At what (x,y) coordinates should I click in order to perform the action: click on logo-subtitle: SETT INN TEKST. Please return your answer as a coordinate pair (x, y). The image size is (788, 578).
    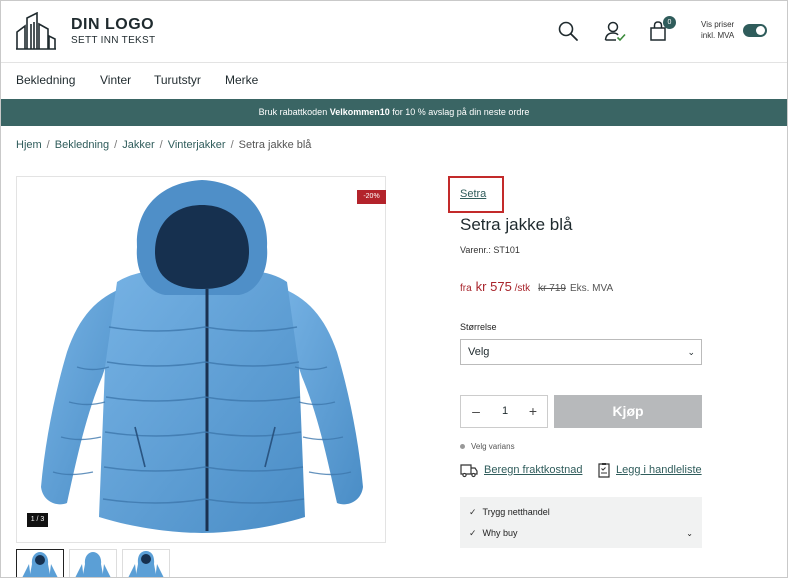
    Looking at the image, I should click on (113, 40).